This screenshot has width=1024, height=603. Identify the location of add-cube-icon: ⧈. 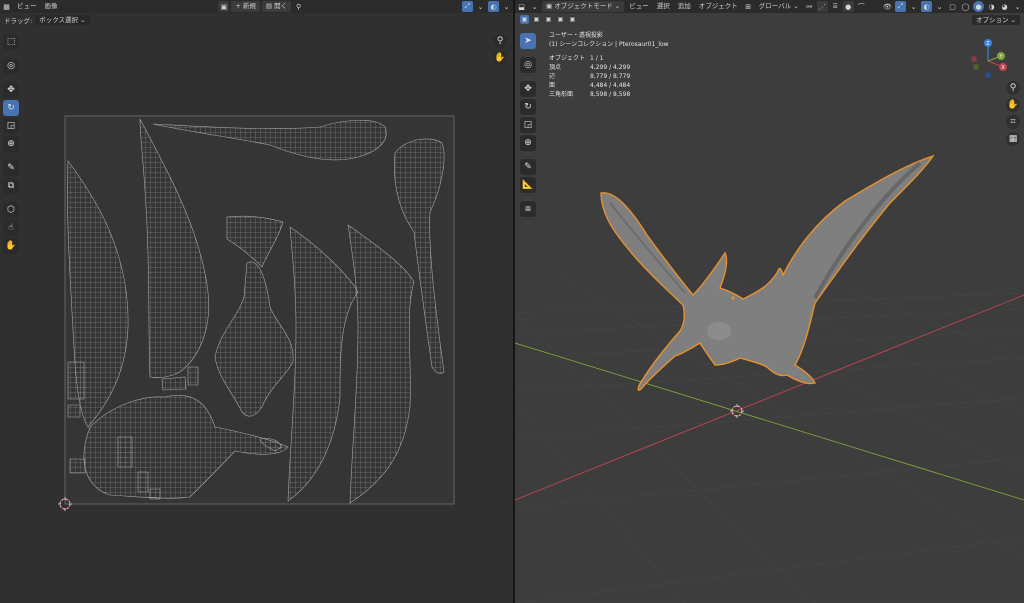
(528, 209).